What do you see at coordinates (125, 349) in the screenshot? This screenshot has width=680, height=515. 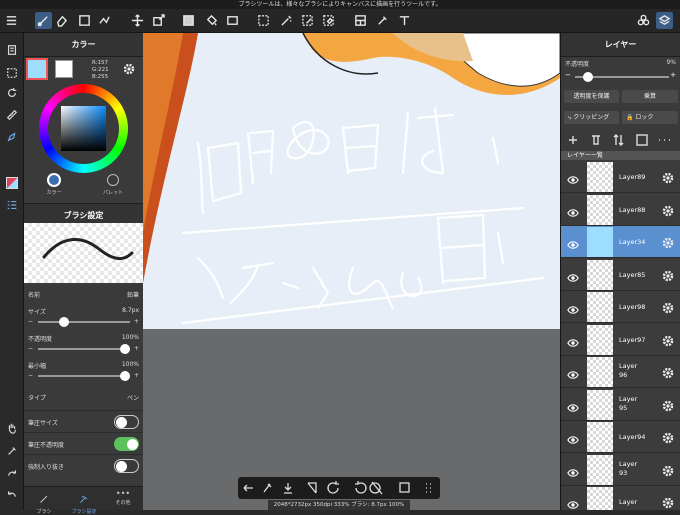 I see `opacity-slider-knob` at bounding box center [125, 349].